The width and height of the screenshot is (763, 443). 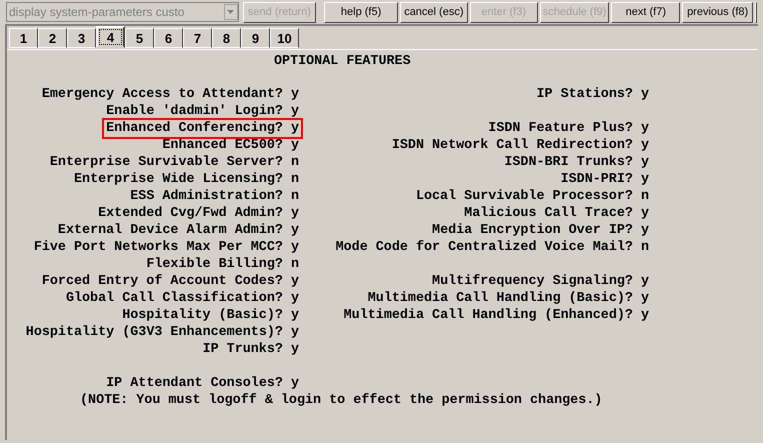 What do you see at coordinates (434, 12) in the screenshot?
I see `toolbar-button: cancel (esc)` at bounding box center [434, 12].